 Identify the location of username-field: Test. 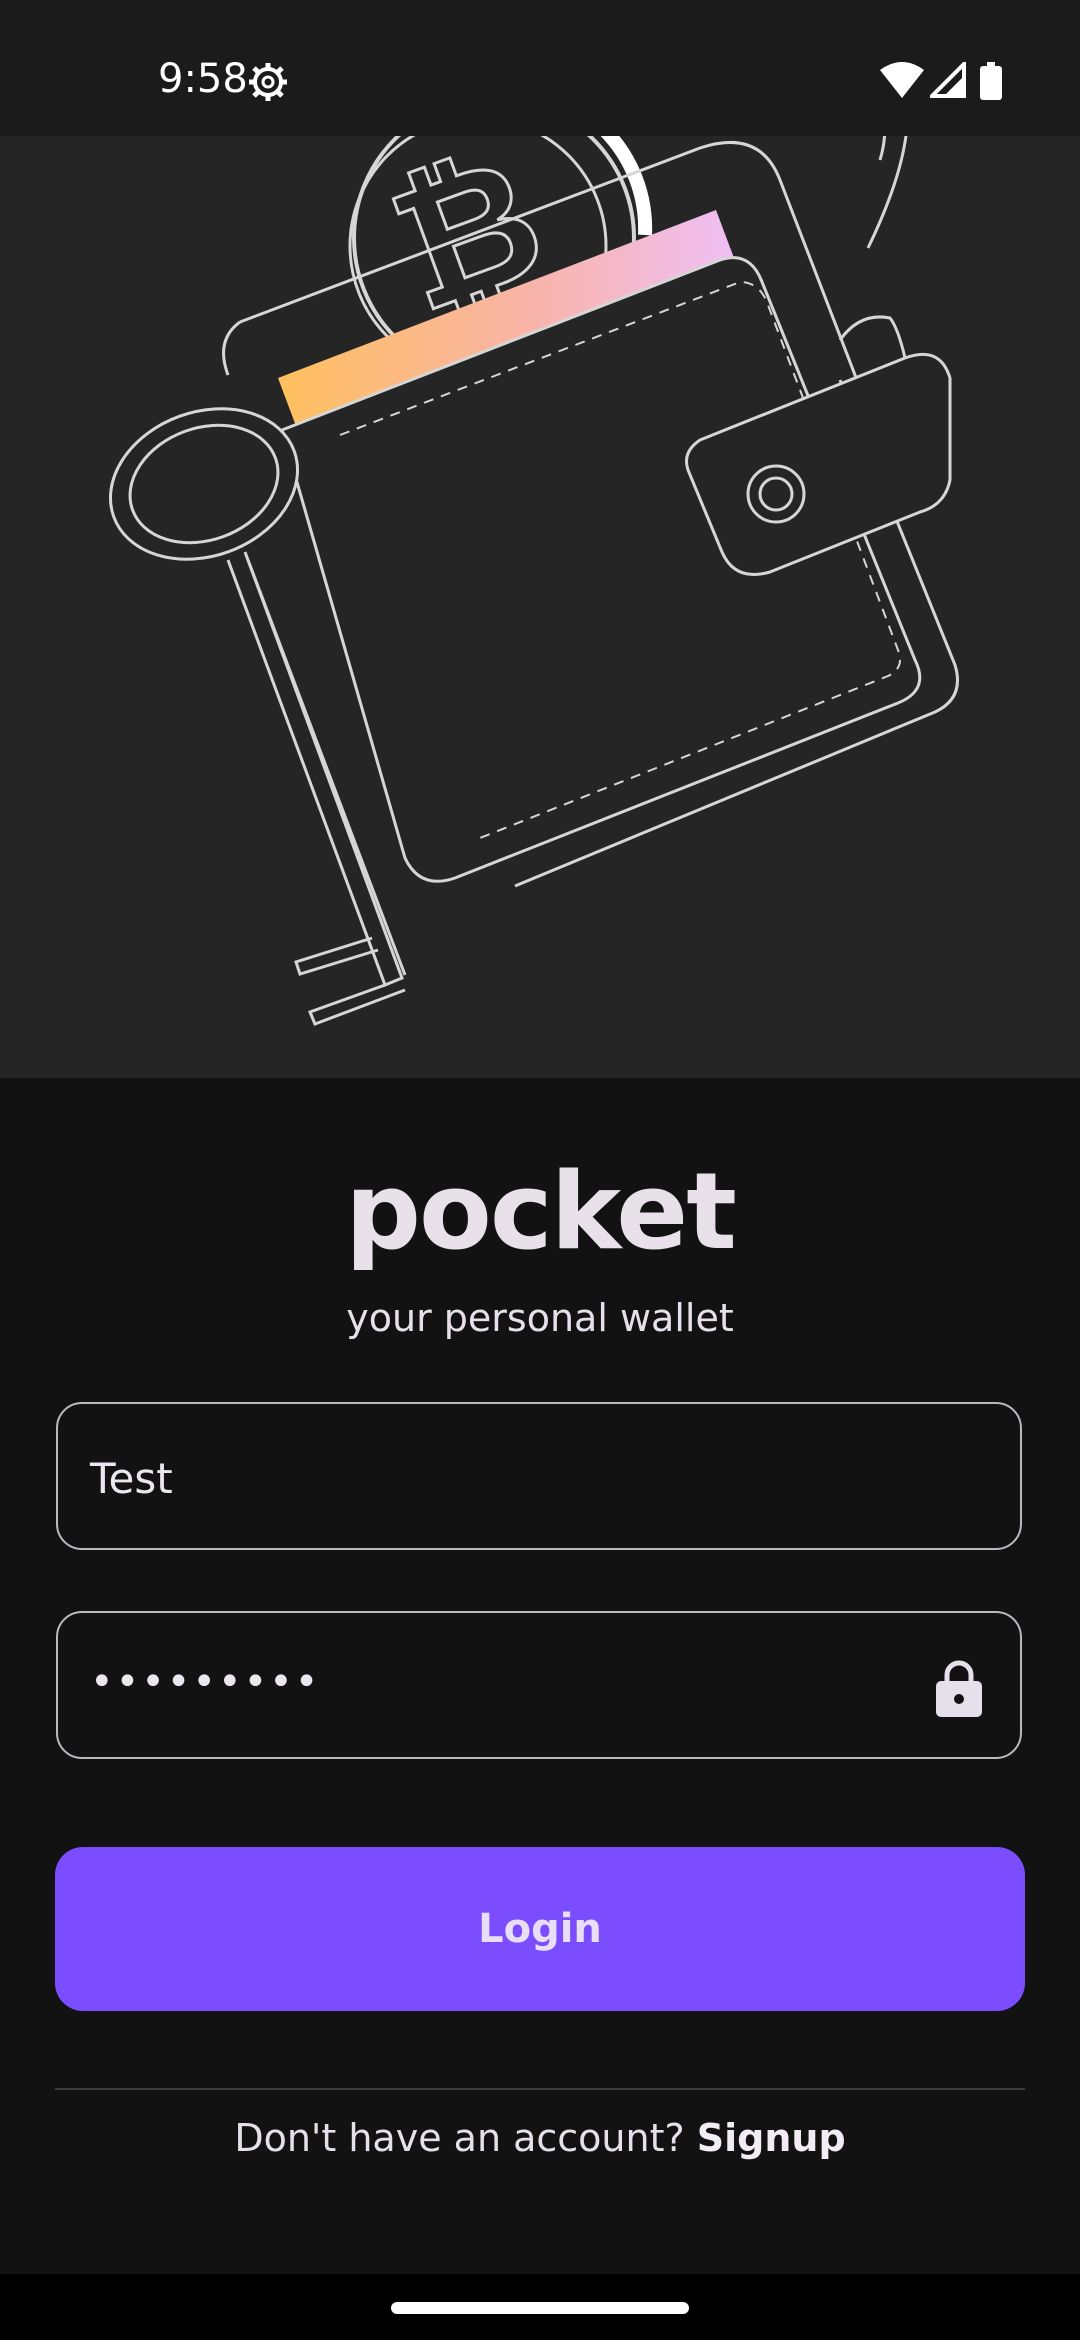
(539, 1476).